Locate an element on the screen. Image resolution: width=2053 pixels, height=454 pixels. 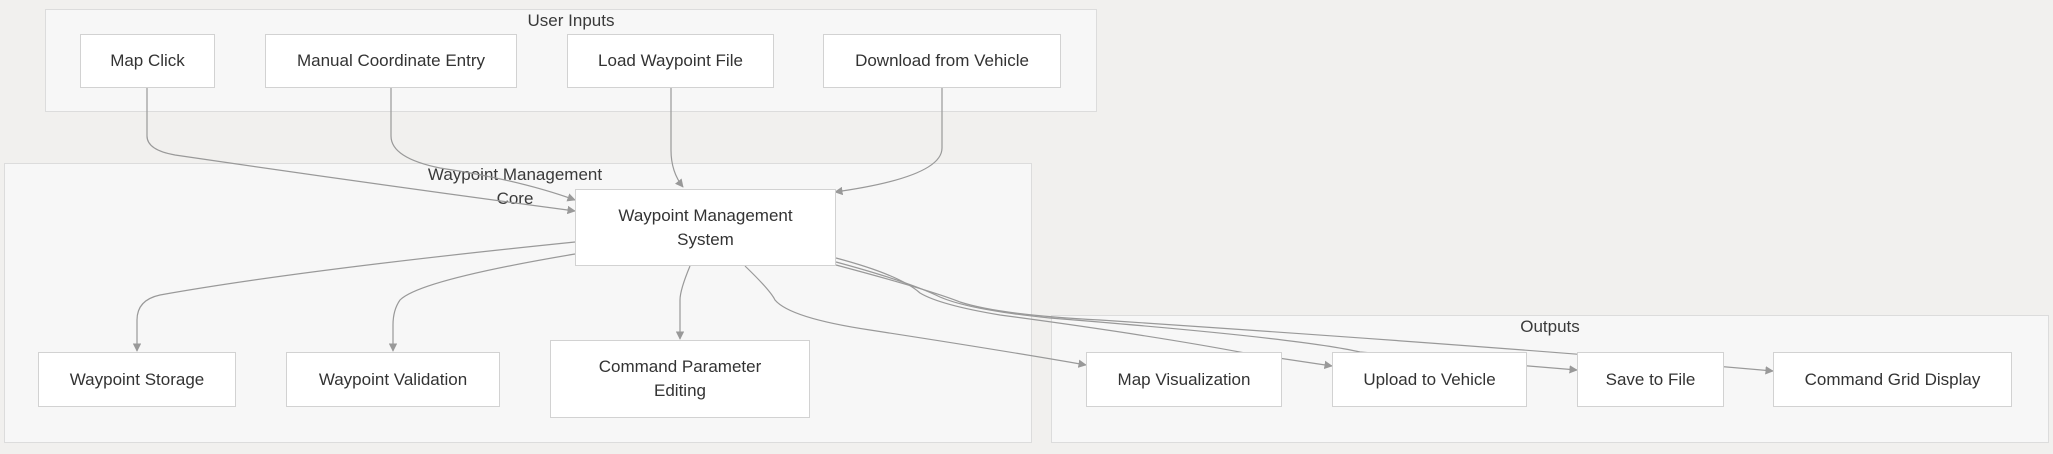
node-download-from-vehicle: Download from Vehicle is located at coordinates (942, 61).